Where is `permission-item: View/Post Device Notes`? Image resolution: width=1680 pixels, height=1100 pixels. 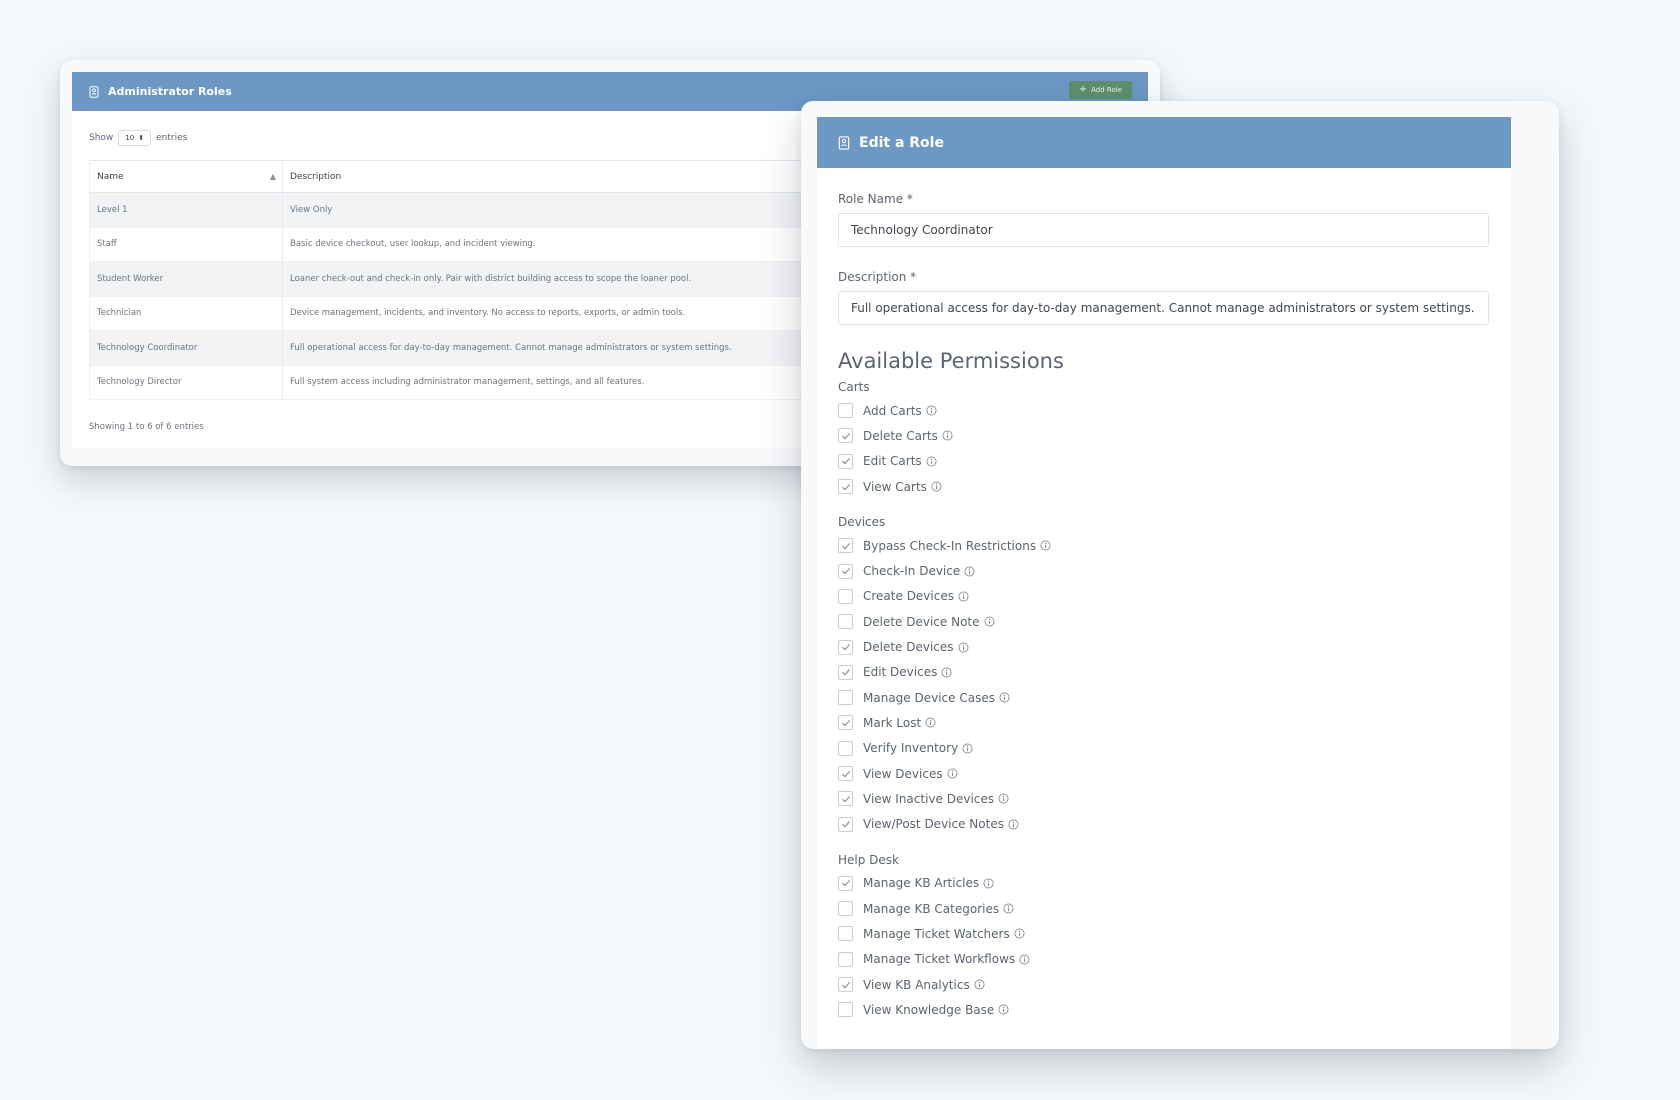 permission-item: View/Post Device Notes is located at coordinates (1164, 823).